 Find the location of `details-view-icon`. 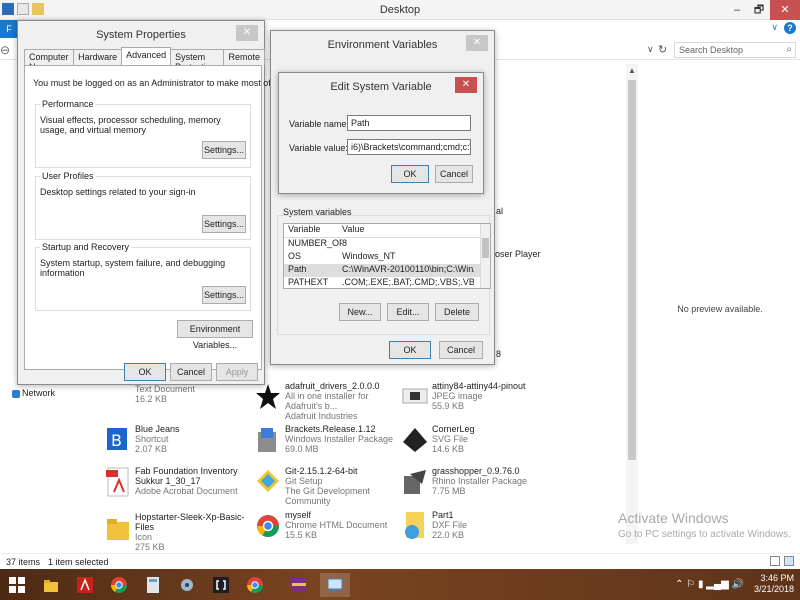

details-view-icon is located at coordinates (775, 561).